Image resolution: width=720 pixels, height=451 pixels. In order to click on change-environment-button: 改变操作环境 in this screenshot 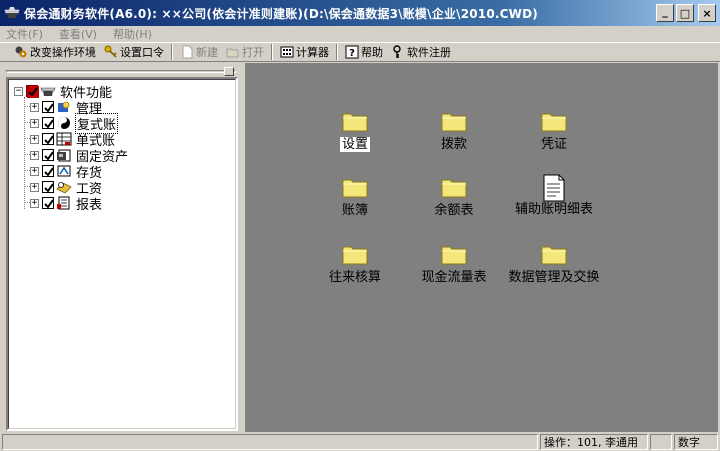, I will do `click(55, 52)`.